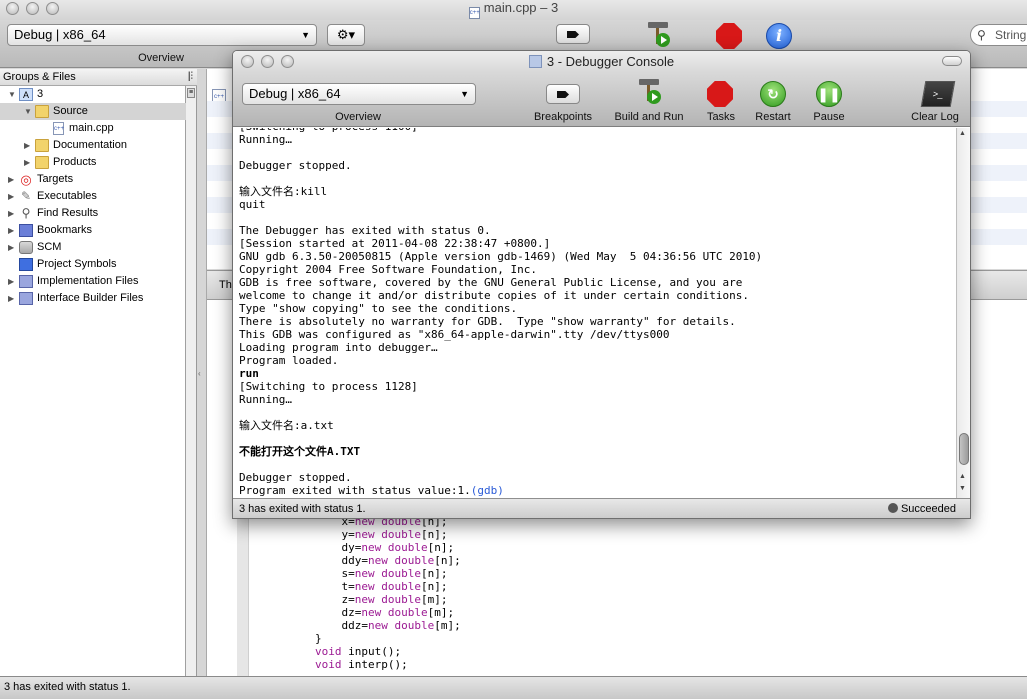 The height and width of the screenshot is (699, 1027). What do you see at coordinates (93, 94) in the screenshot?
I see `tree-item-project: ▼ A 3` at bounding box center [93, 94].